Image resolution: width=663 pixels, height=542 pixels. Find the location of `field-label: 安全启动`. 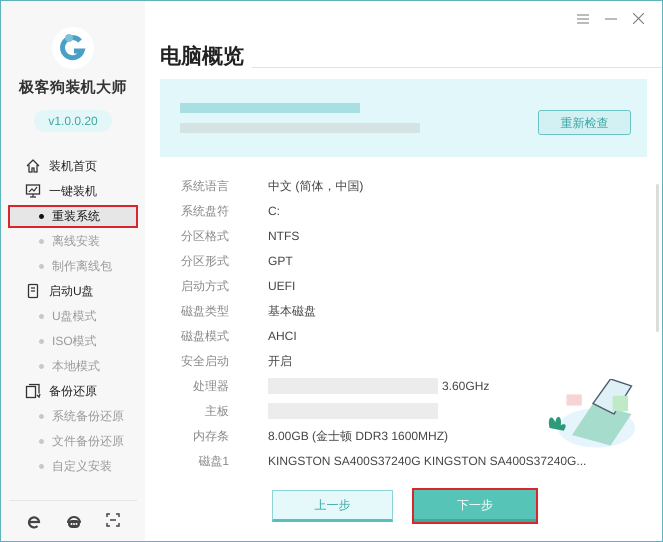

field-label: 安全启动 is located at coordinates (205, 361).